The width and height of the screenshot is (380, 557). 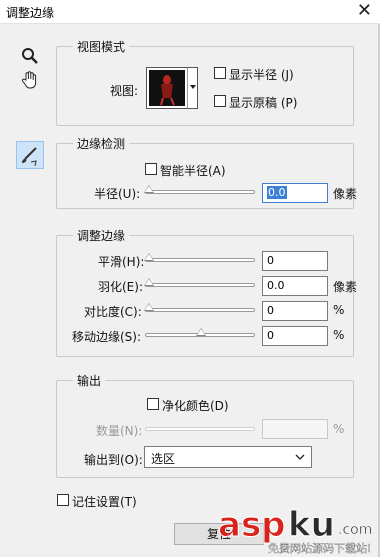 I want to click on view-label: 视图:, so click(x=124, y=91).